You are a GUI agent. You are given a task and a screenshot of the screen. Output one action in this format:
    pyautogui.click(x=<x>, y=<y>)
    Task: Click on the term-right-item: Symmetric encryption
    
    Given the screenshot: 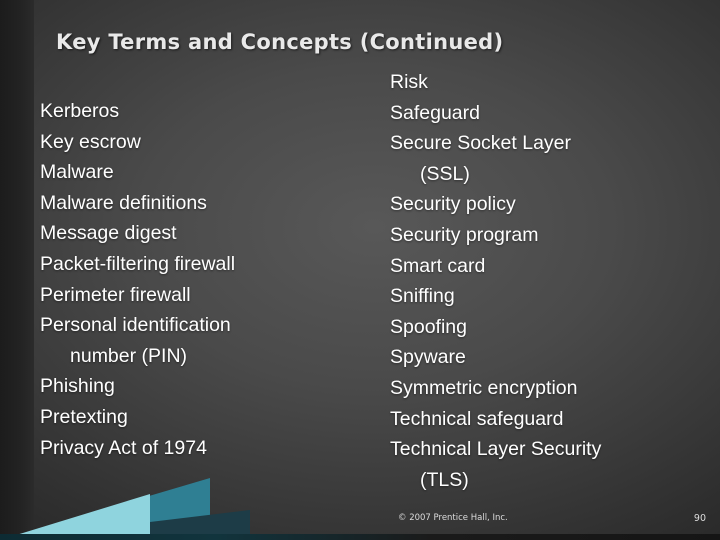 What is the action you would take?
    pyautogui.click(x=545, y=388)
    